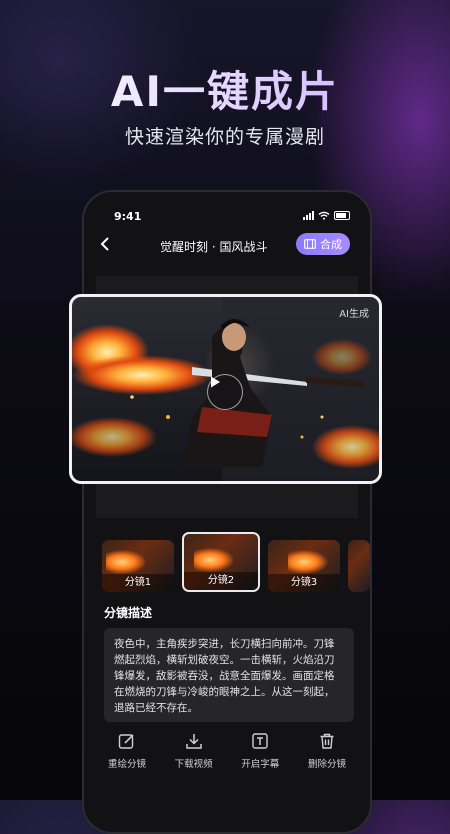 The height and width of the screenshot is (834, 450). Describe the element at coordinates (225, 88) in the screenshot. I see `promo-headline: AI一键成片` at that location.